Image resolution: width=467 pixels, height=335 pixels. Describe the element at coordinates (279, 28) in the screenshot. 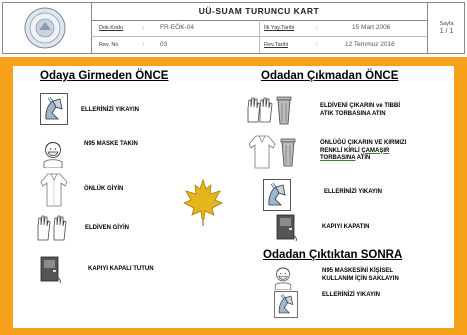

I see `publish-date-label: İlk Yay.Tarihi` at that location.